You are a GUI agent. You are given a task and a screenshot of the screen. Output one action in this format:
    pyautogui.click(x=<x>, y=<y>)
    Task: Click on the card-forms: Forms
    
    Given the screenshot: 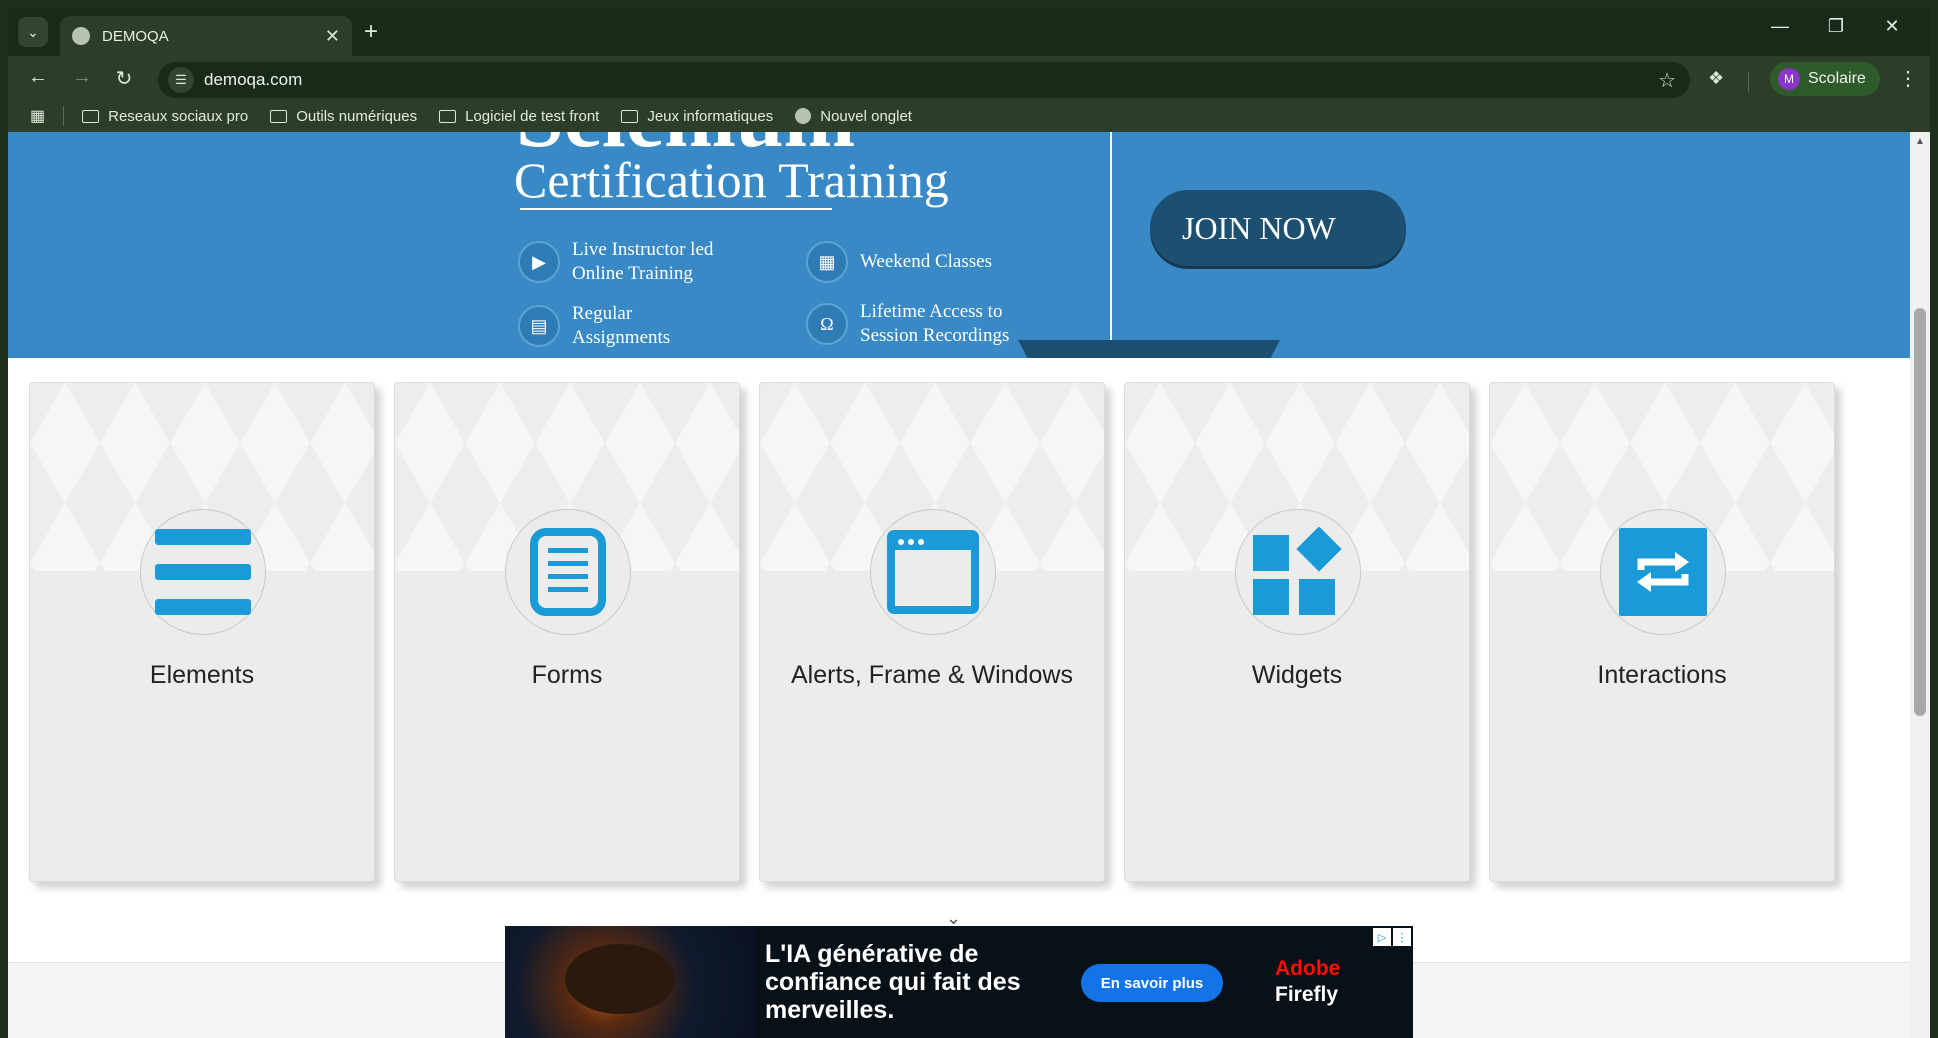 What is the action you would take?
    pyautogui.click(x=567, y=632)
    